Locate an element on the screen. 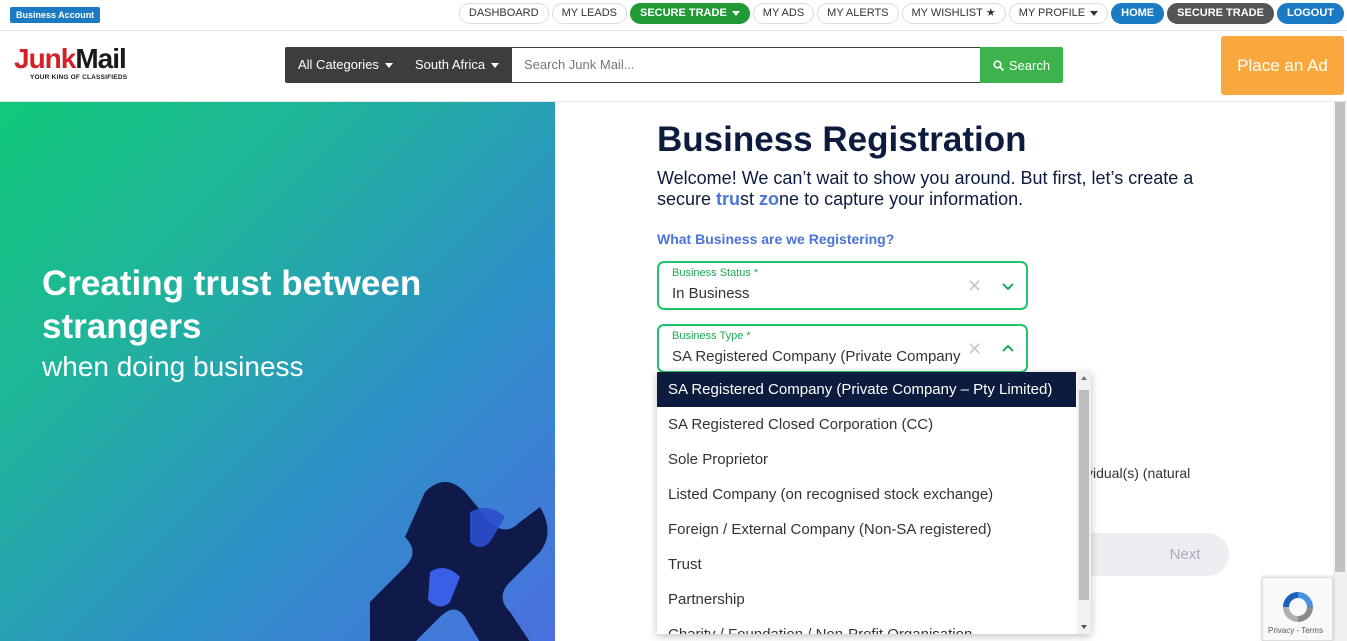 This screenshot has width=1347, height=641. logo-tagline: YOUR KING OF CLASSIFIEDS is located at coordinates (79, 77).